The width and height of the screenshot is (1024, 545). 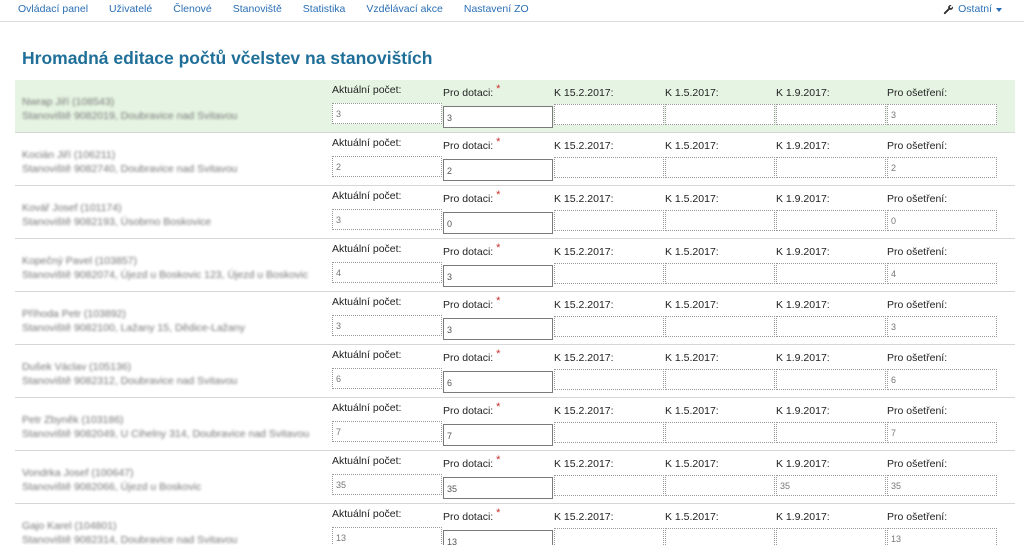 I want to click on nav-item-control-panel: Ovládací panel, so click(x=53, y=9).